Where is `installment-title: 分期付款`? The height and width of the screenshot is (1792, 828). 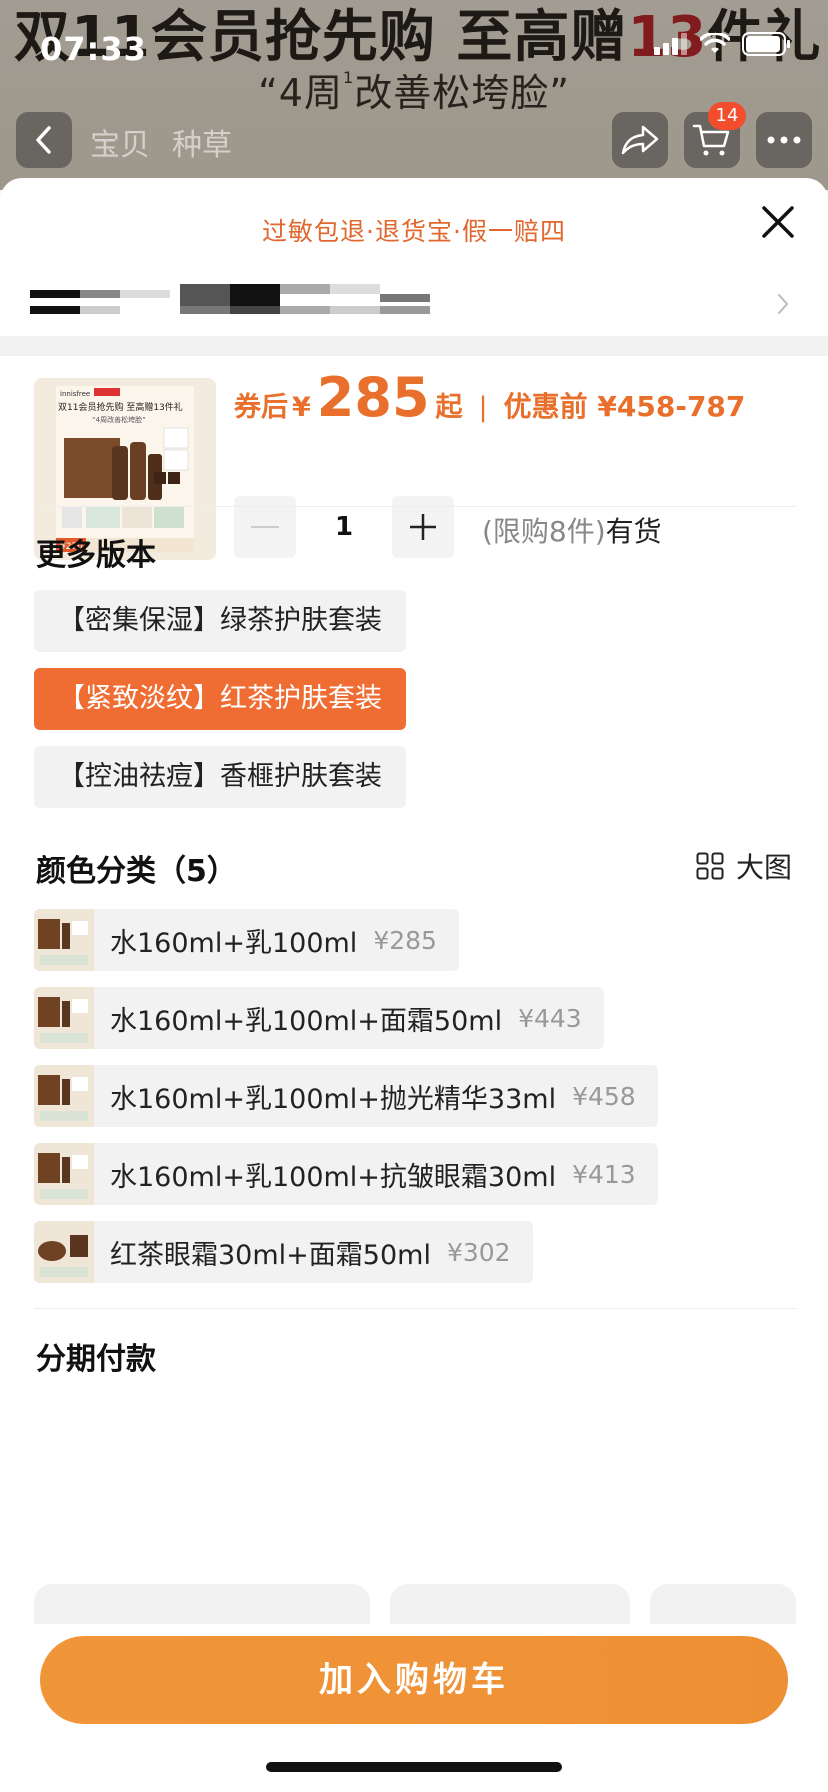 installment-title: 分期付款 is located at coordinates (96, 1359).